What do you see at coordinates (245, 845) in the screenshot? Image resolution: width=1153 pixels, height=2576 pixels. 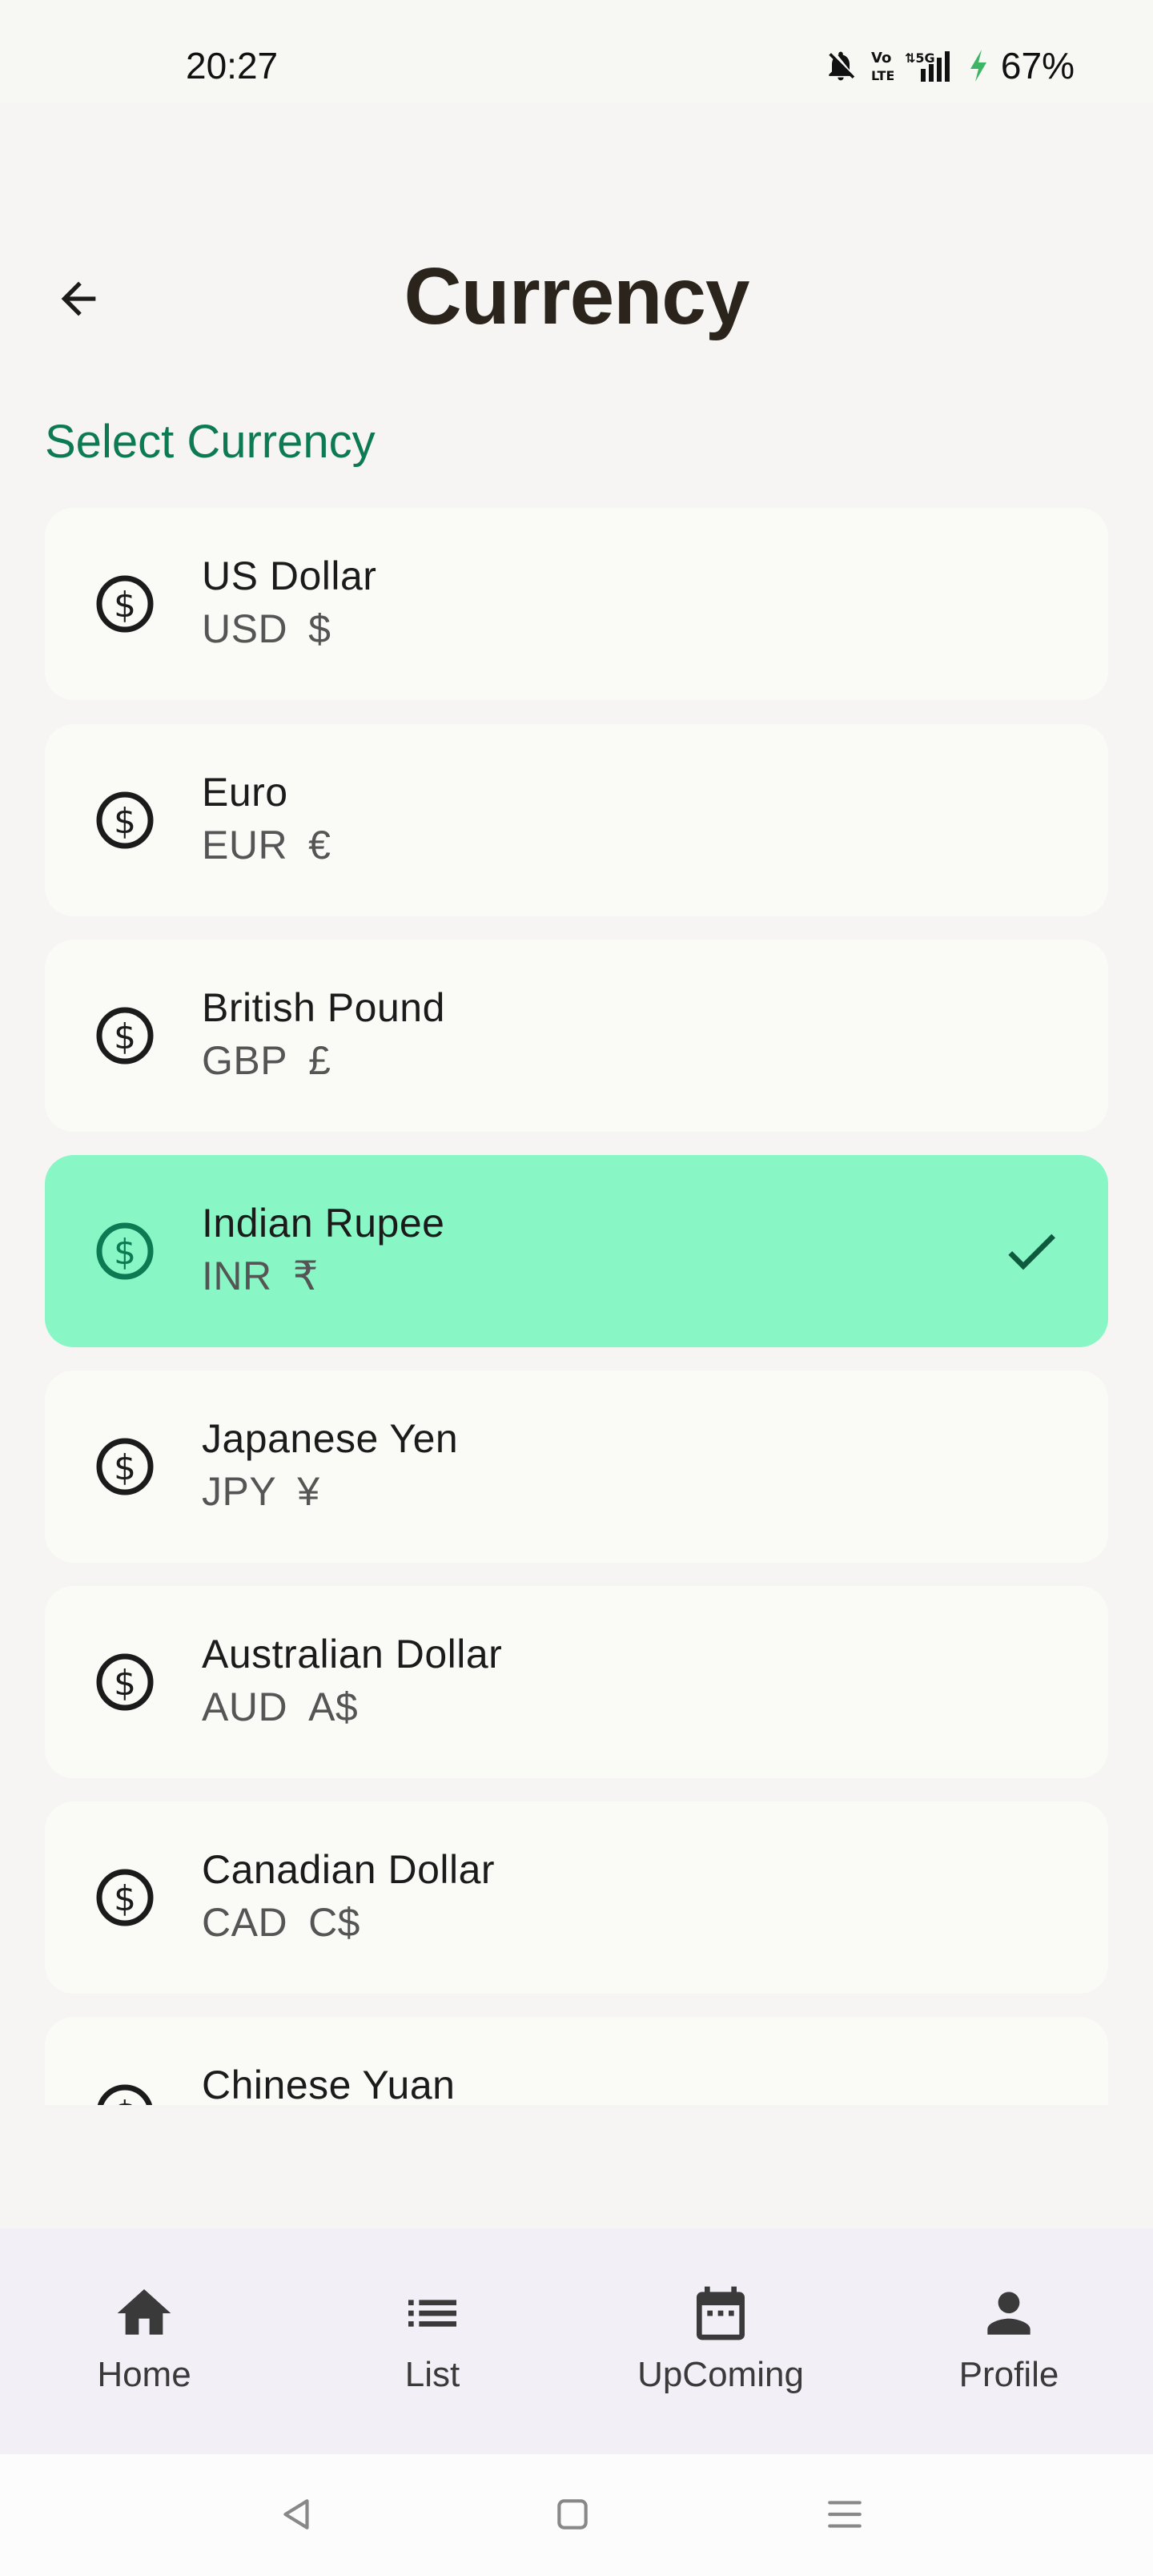 I see `currency-code: EUR` at bounding box center [245, 845].